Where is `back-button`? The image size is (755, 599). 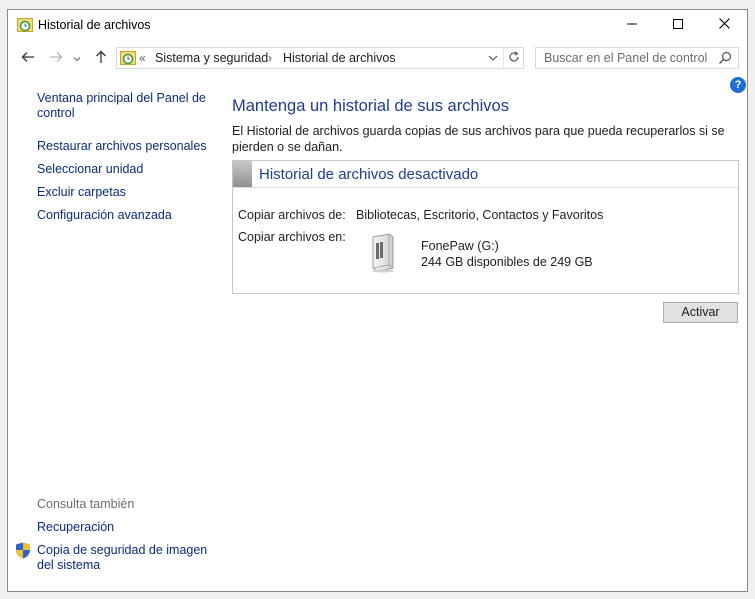
back-button is located at coordinates (28, 58).